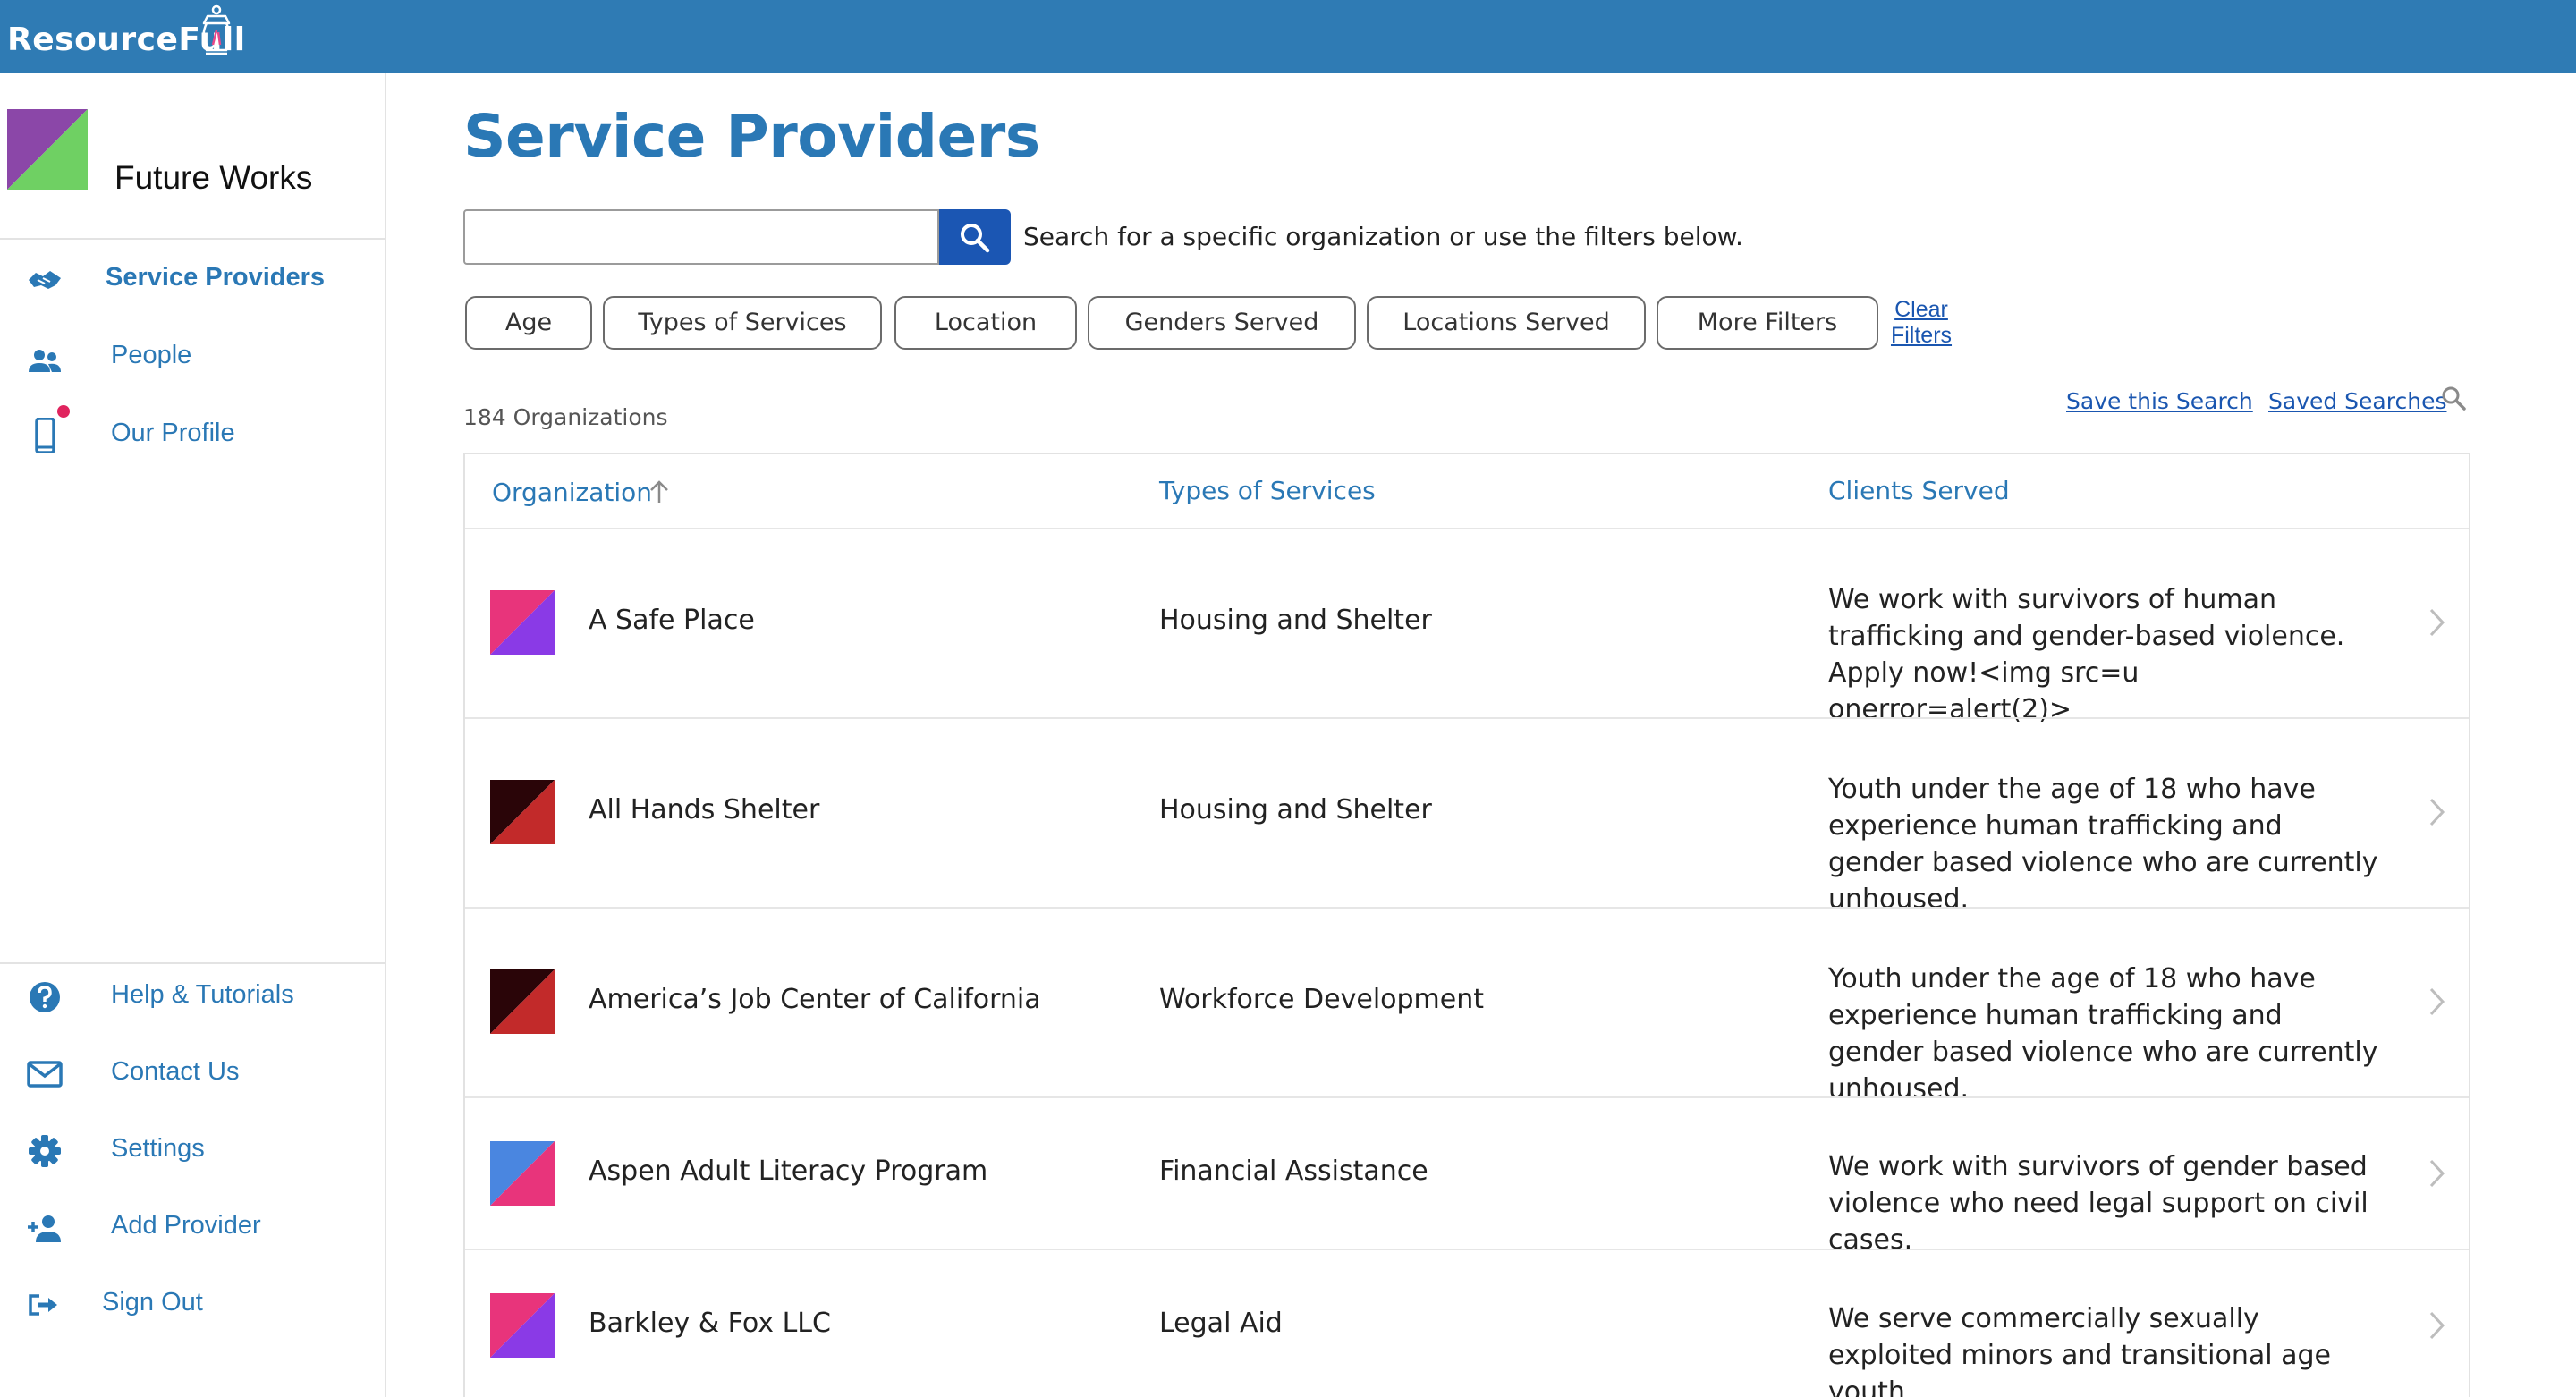  Describe the element at coordinates (1267, 491) in the screenshot. I see `column-header-types-of-services: Types of Services` at that location.